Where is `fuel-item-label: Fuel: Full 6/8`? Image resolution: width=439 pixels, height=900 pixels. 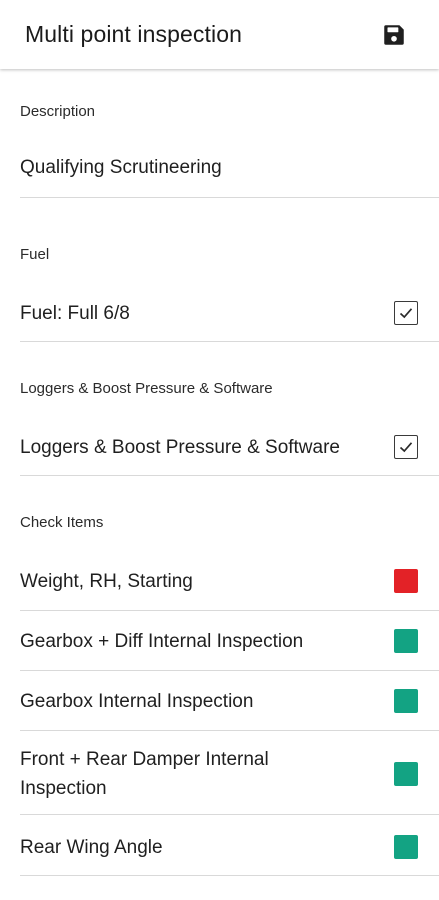 fuel-item-label: Fuel: Full 6/8 is located at coordinates (75, 313).